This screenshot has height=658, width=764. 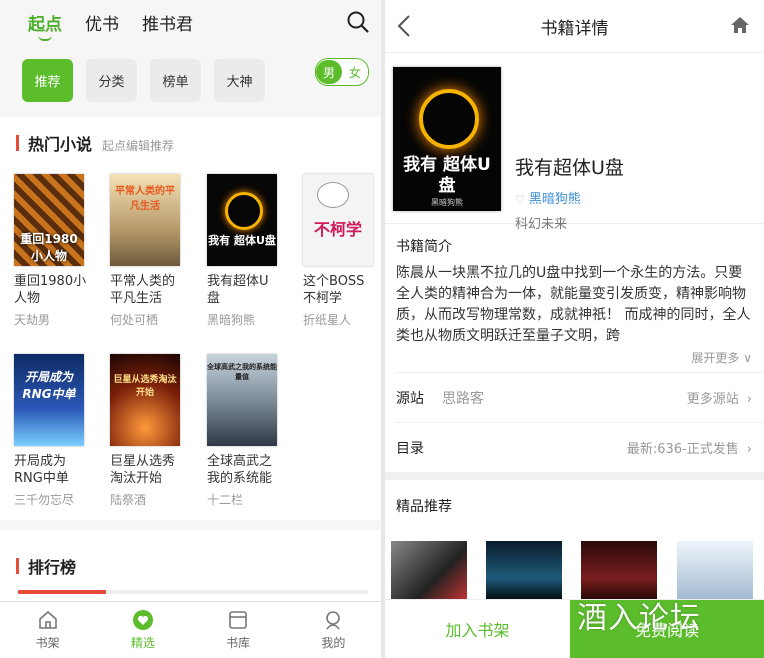 I want to click on toc-row: 目录 最新:636-正式发售 ›, so click(x=580, y=447).